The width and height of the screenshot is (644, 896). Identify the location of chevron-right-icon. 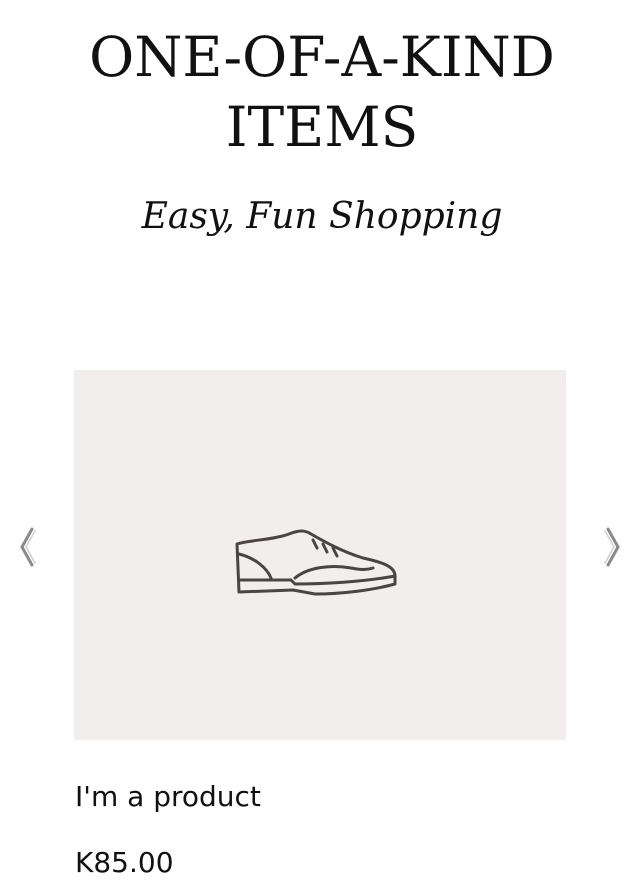
(612, 547).